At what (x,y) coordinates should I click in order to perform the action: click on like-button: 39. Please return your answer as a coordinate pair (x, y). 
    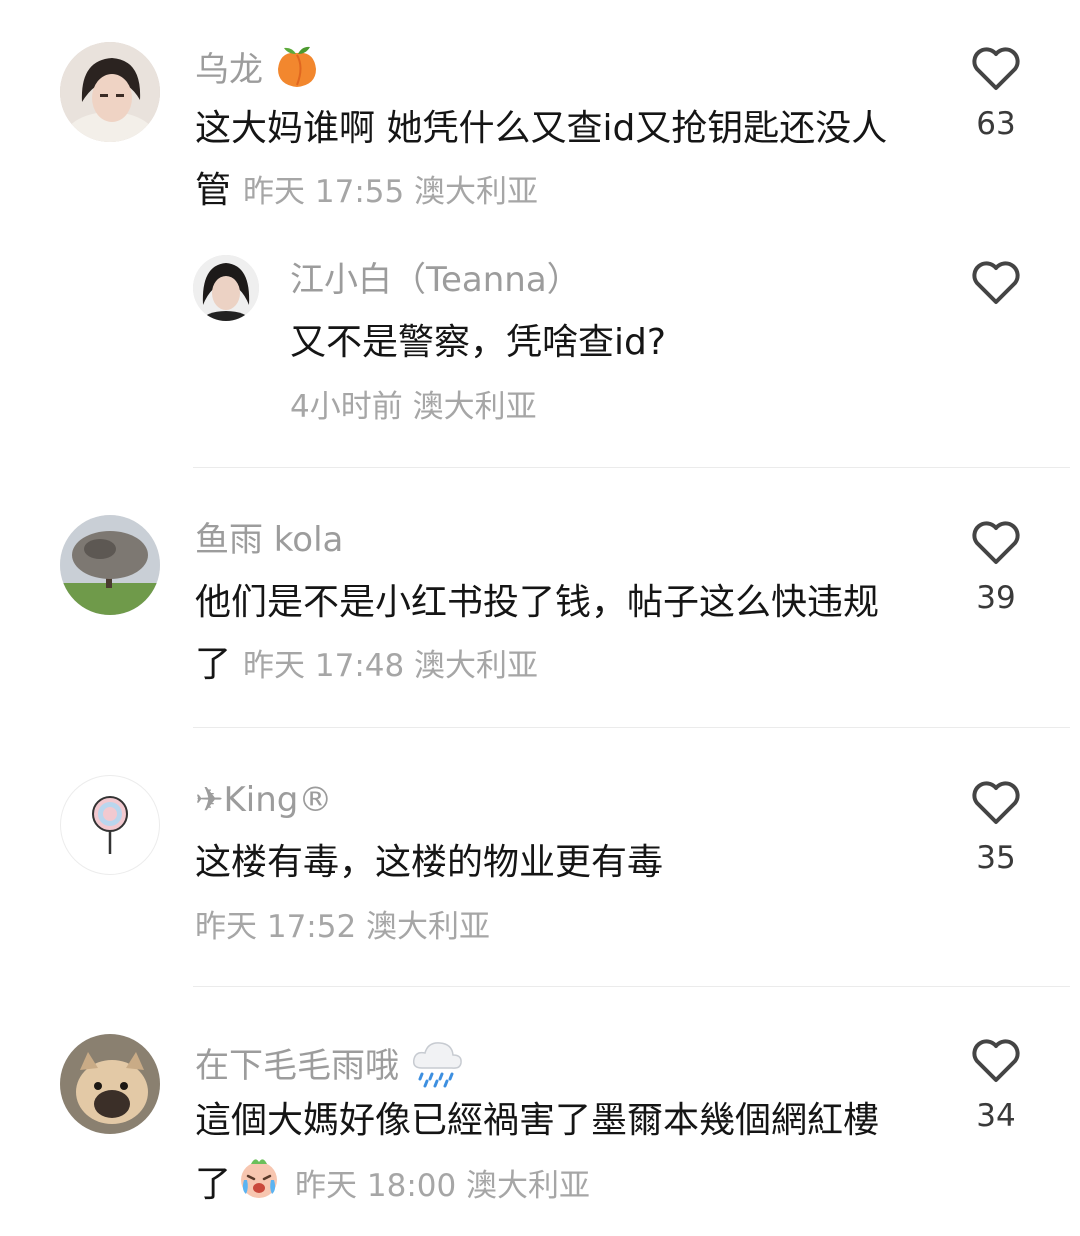
    Looking at the image, I should click on (996, 569).